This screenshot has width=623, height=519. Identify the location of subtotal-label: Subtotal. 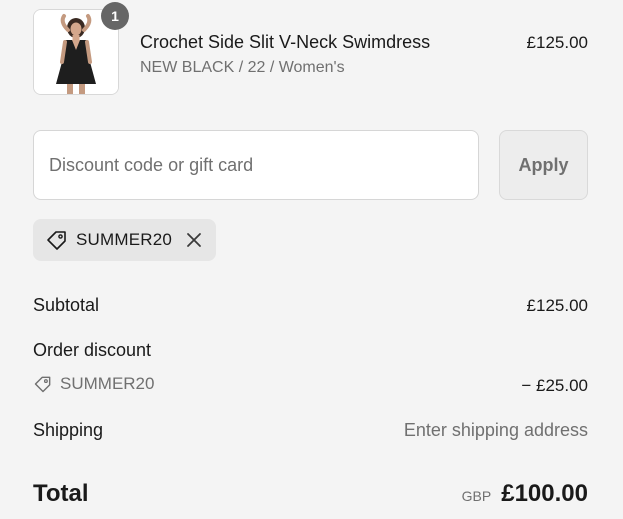
(66, 305).